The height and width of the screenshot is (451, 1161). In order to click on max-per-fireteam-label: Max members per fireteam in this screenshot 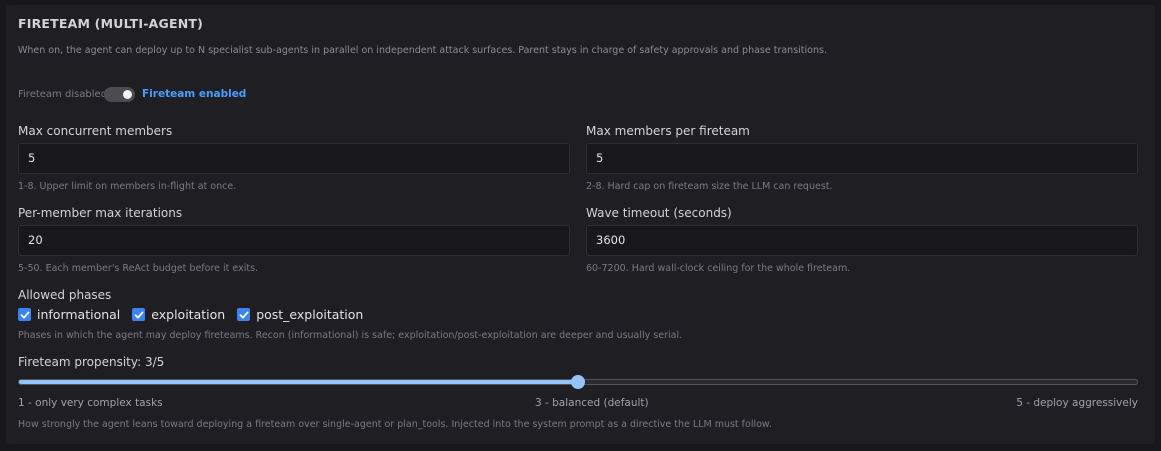, I will do `click(668, 131)`.